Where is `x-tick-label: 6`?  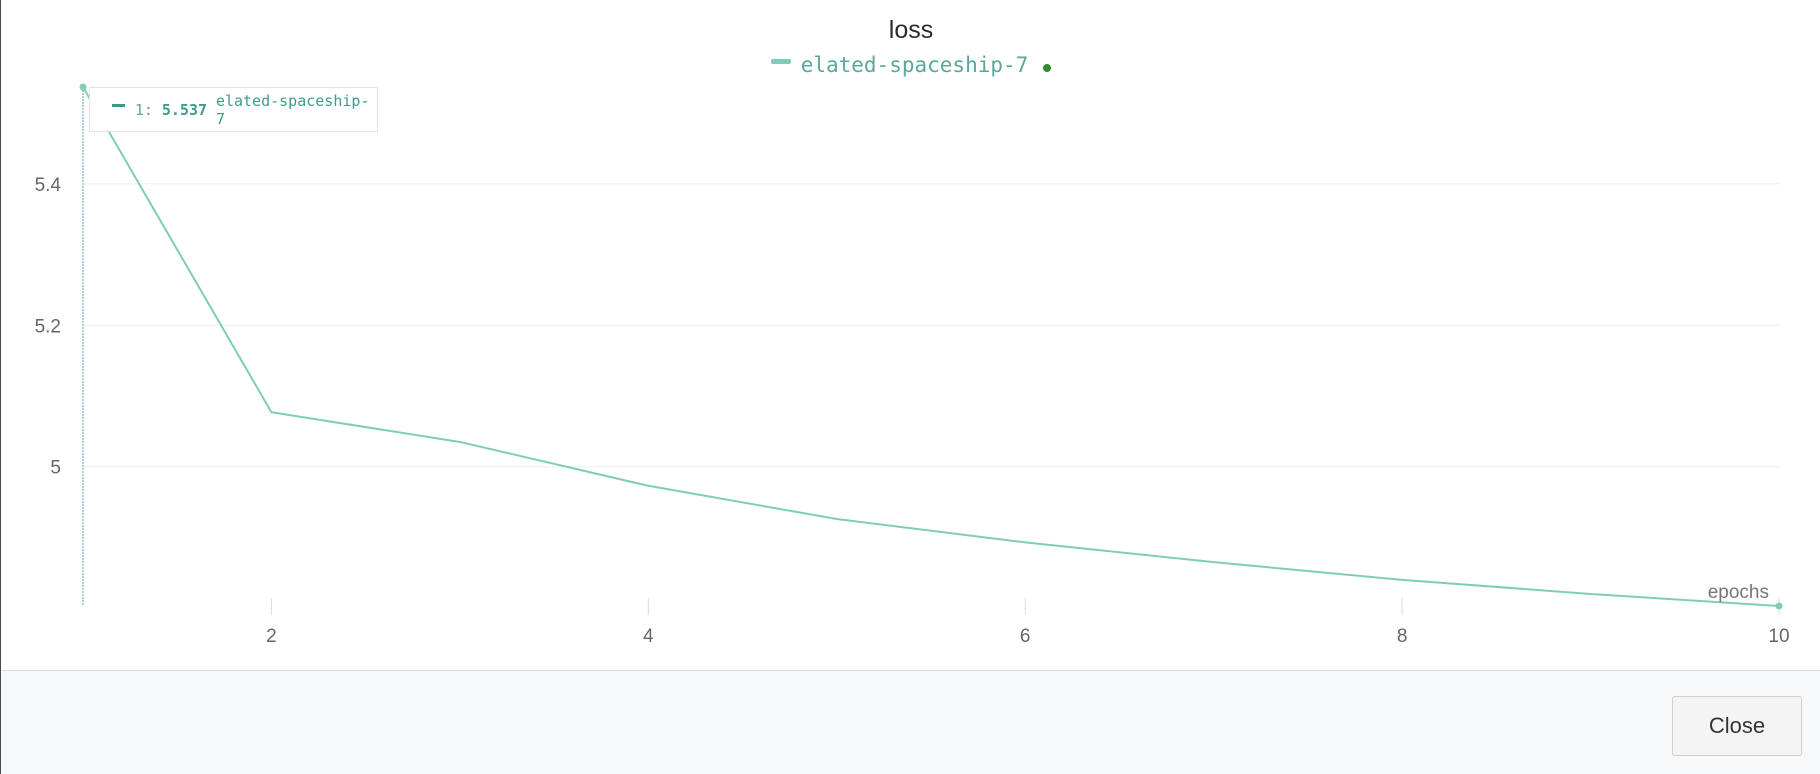
x-tick-label: 6 is located at coordinates (1025, 636).